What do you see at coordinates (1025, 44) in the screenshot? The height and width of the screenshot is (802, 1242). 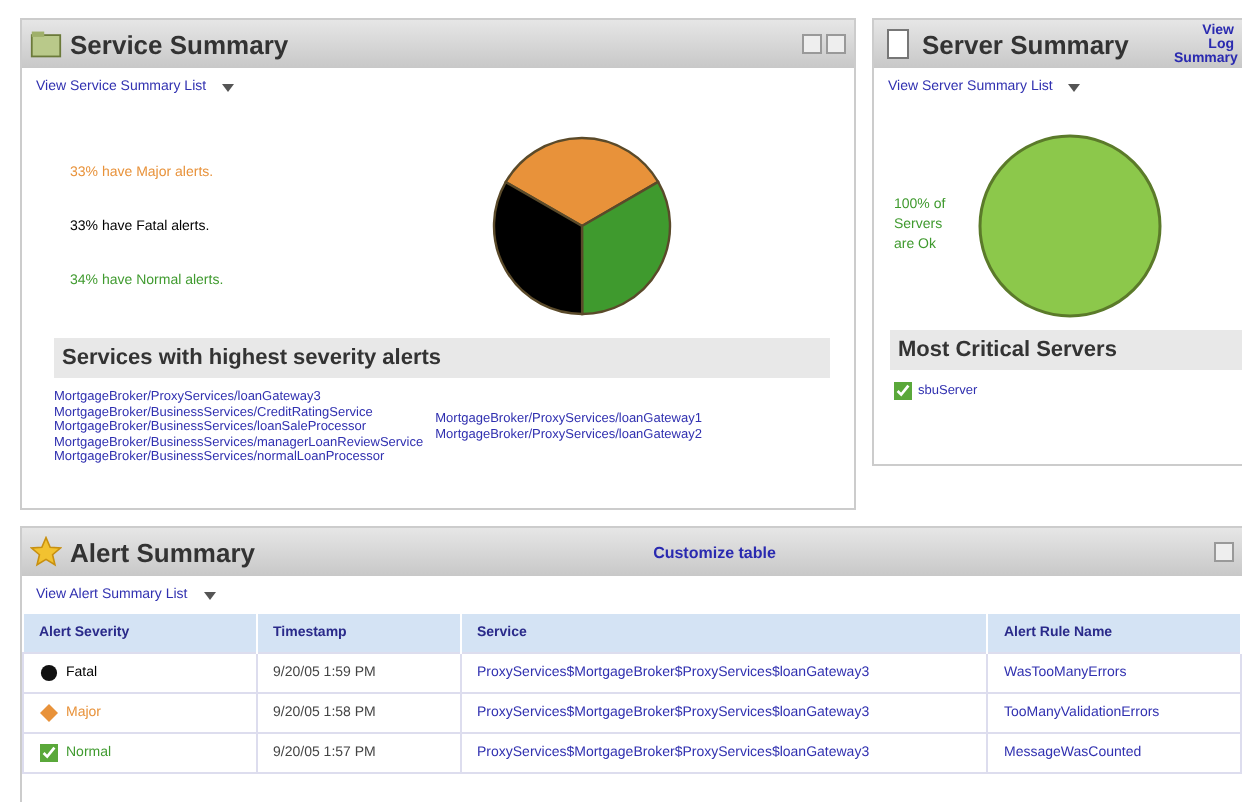 I see `panel-title: Server Summary` at bounding box center [1025, 44].